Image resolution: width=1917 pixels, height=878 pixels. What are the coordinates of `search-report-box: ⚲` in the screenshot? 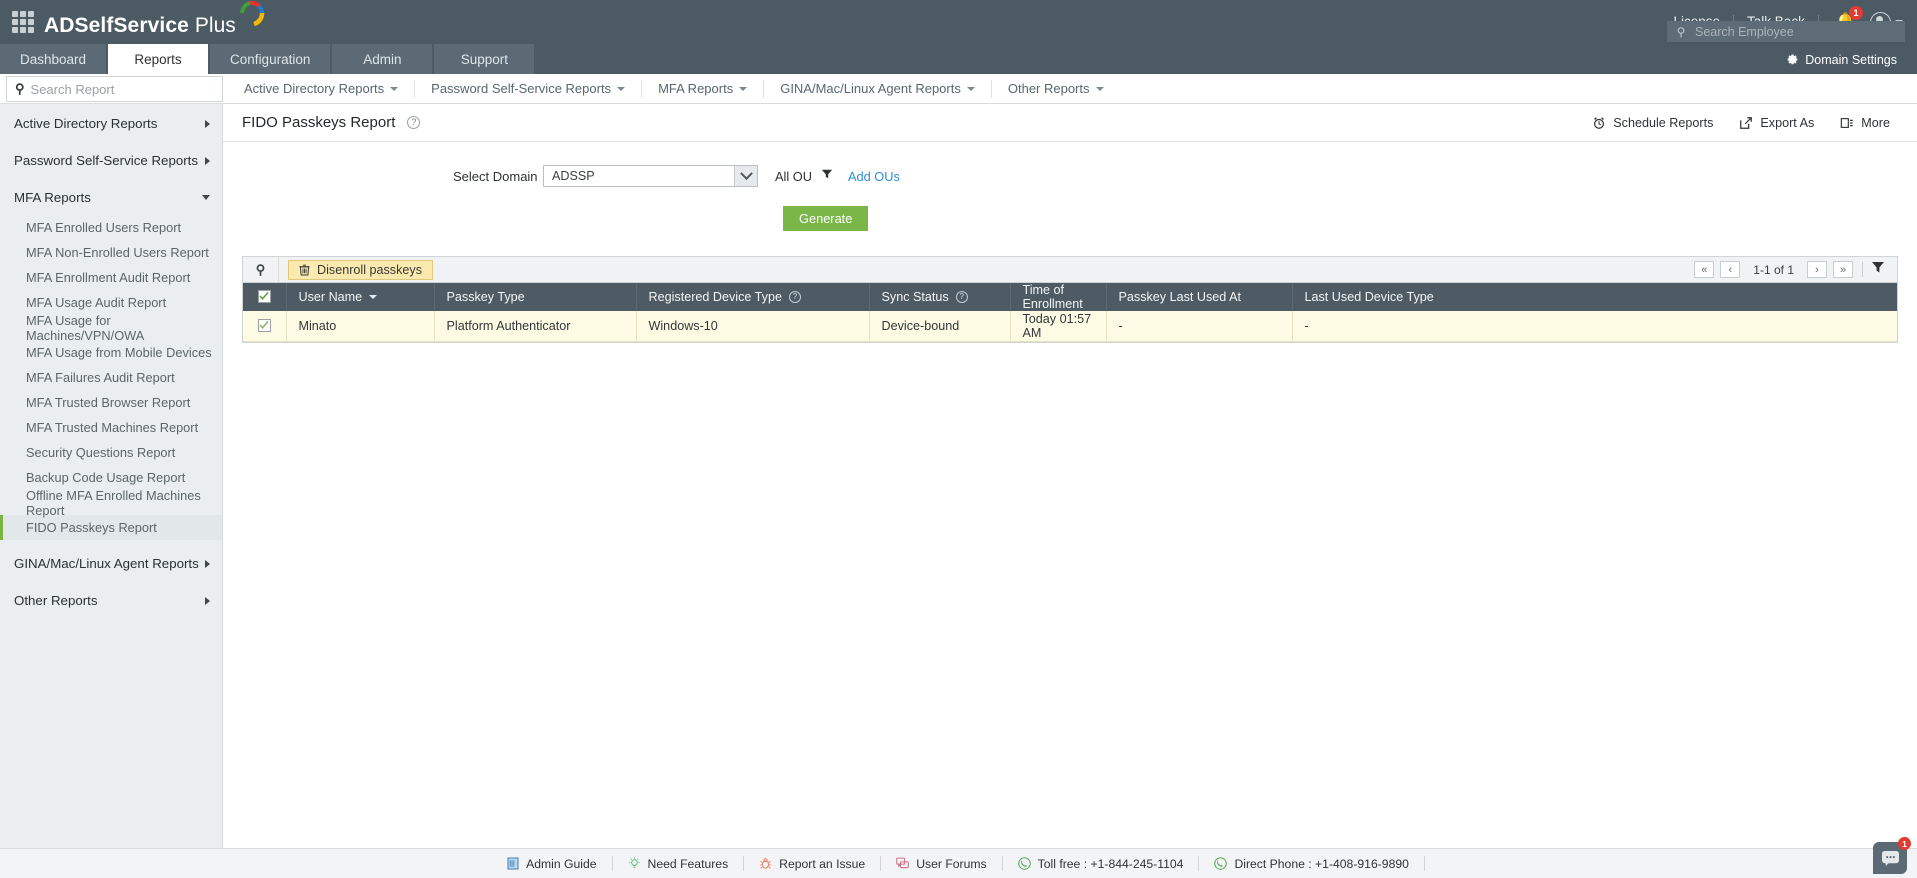 It's located at (114, 89).